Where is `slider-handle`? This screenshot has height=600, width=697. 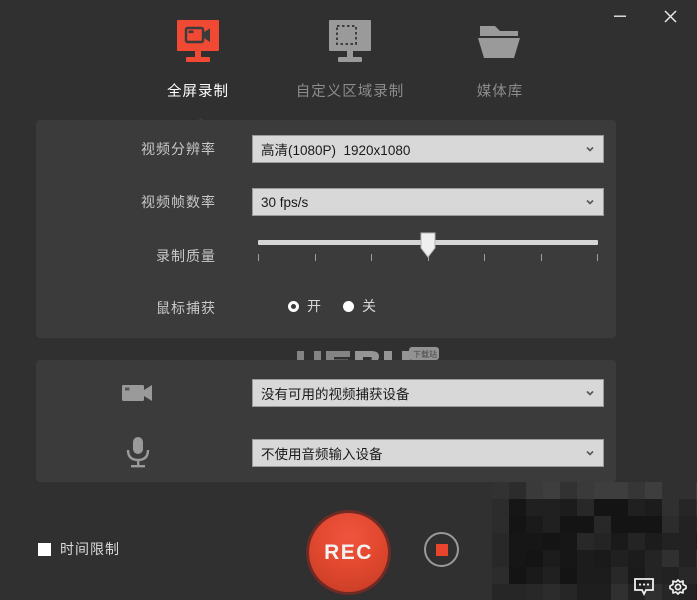 slider-handle is located at coordinates (428, 245).